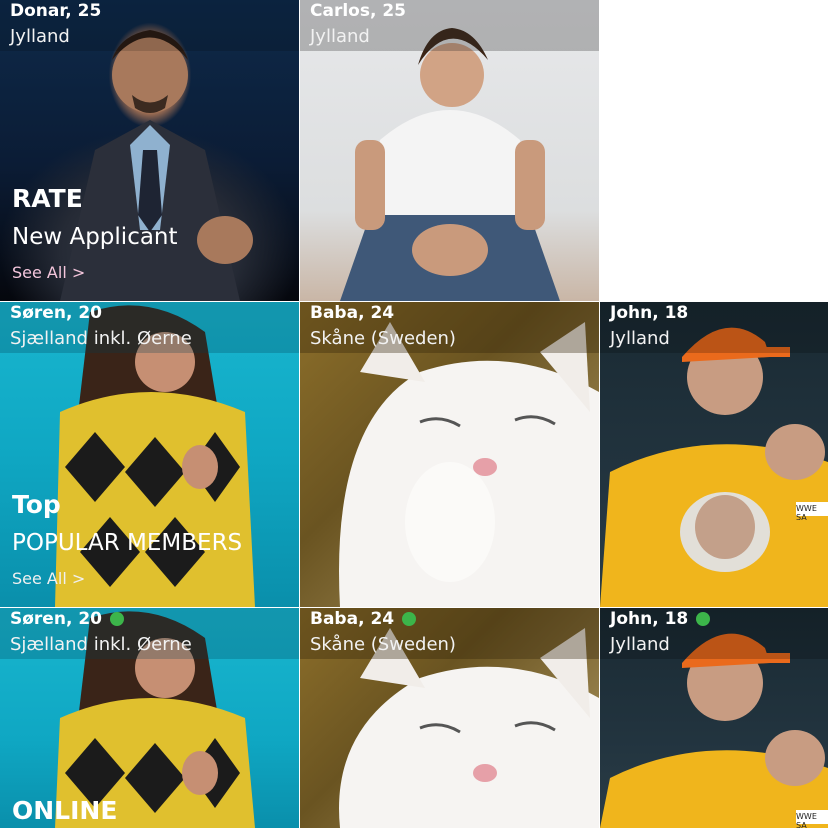  What do you see at coordinates (352, 619) in the screenshot?
I see `member-name-age-text: Baba, 24` at bounding box center [352, 619].